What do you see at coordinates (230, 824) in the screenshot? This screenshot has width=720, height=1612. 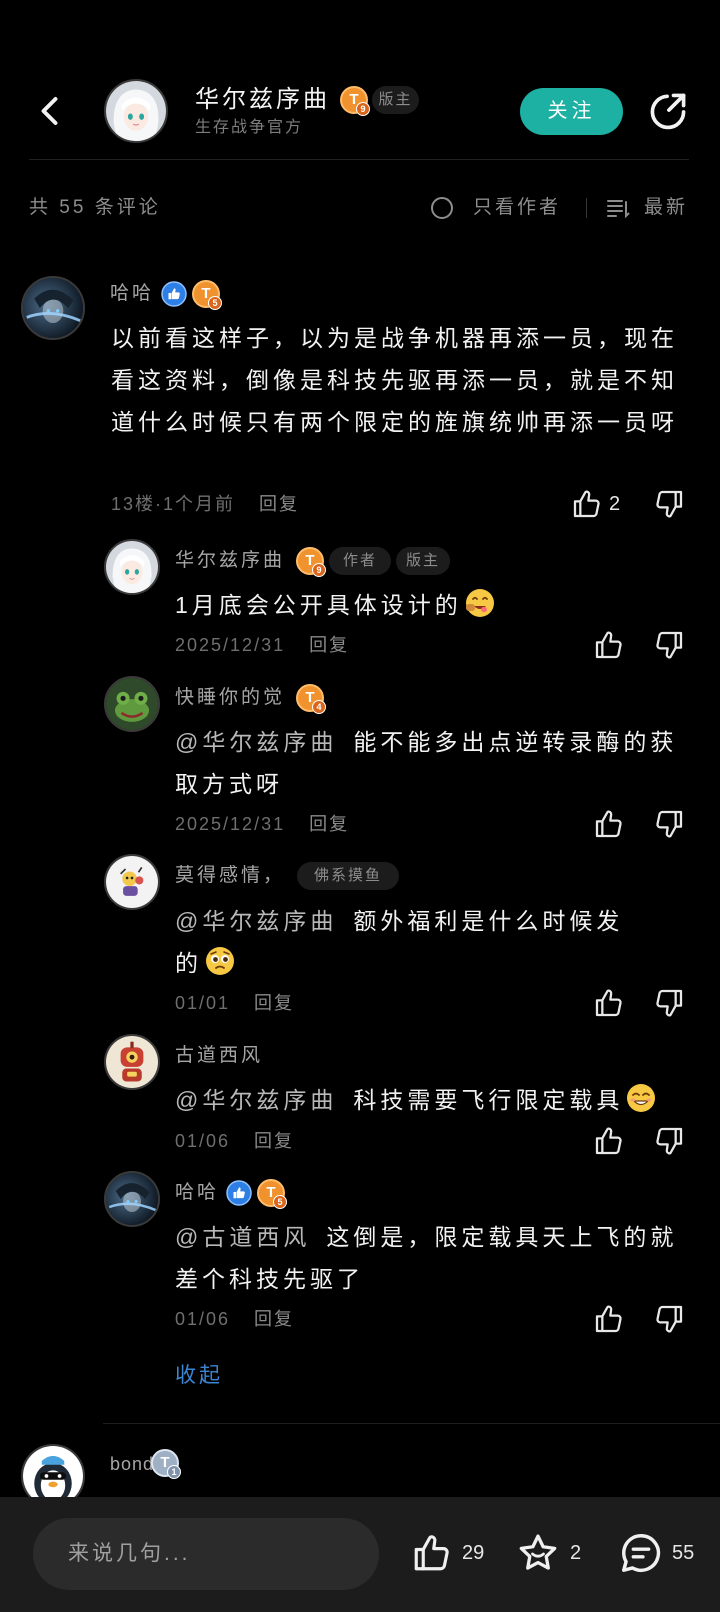 I see `reply-date: 2025/12/31` at bounding box center [230, 824].